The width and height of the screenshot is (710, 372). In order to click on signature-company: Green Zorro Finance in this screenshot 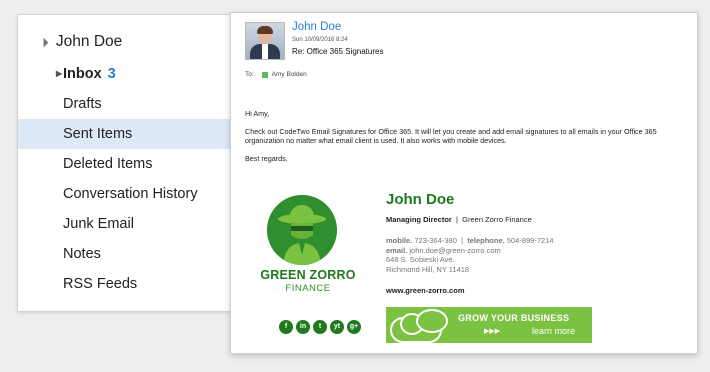, I will do `click(497, 219)`.